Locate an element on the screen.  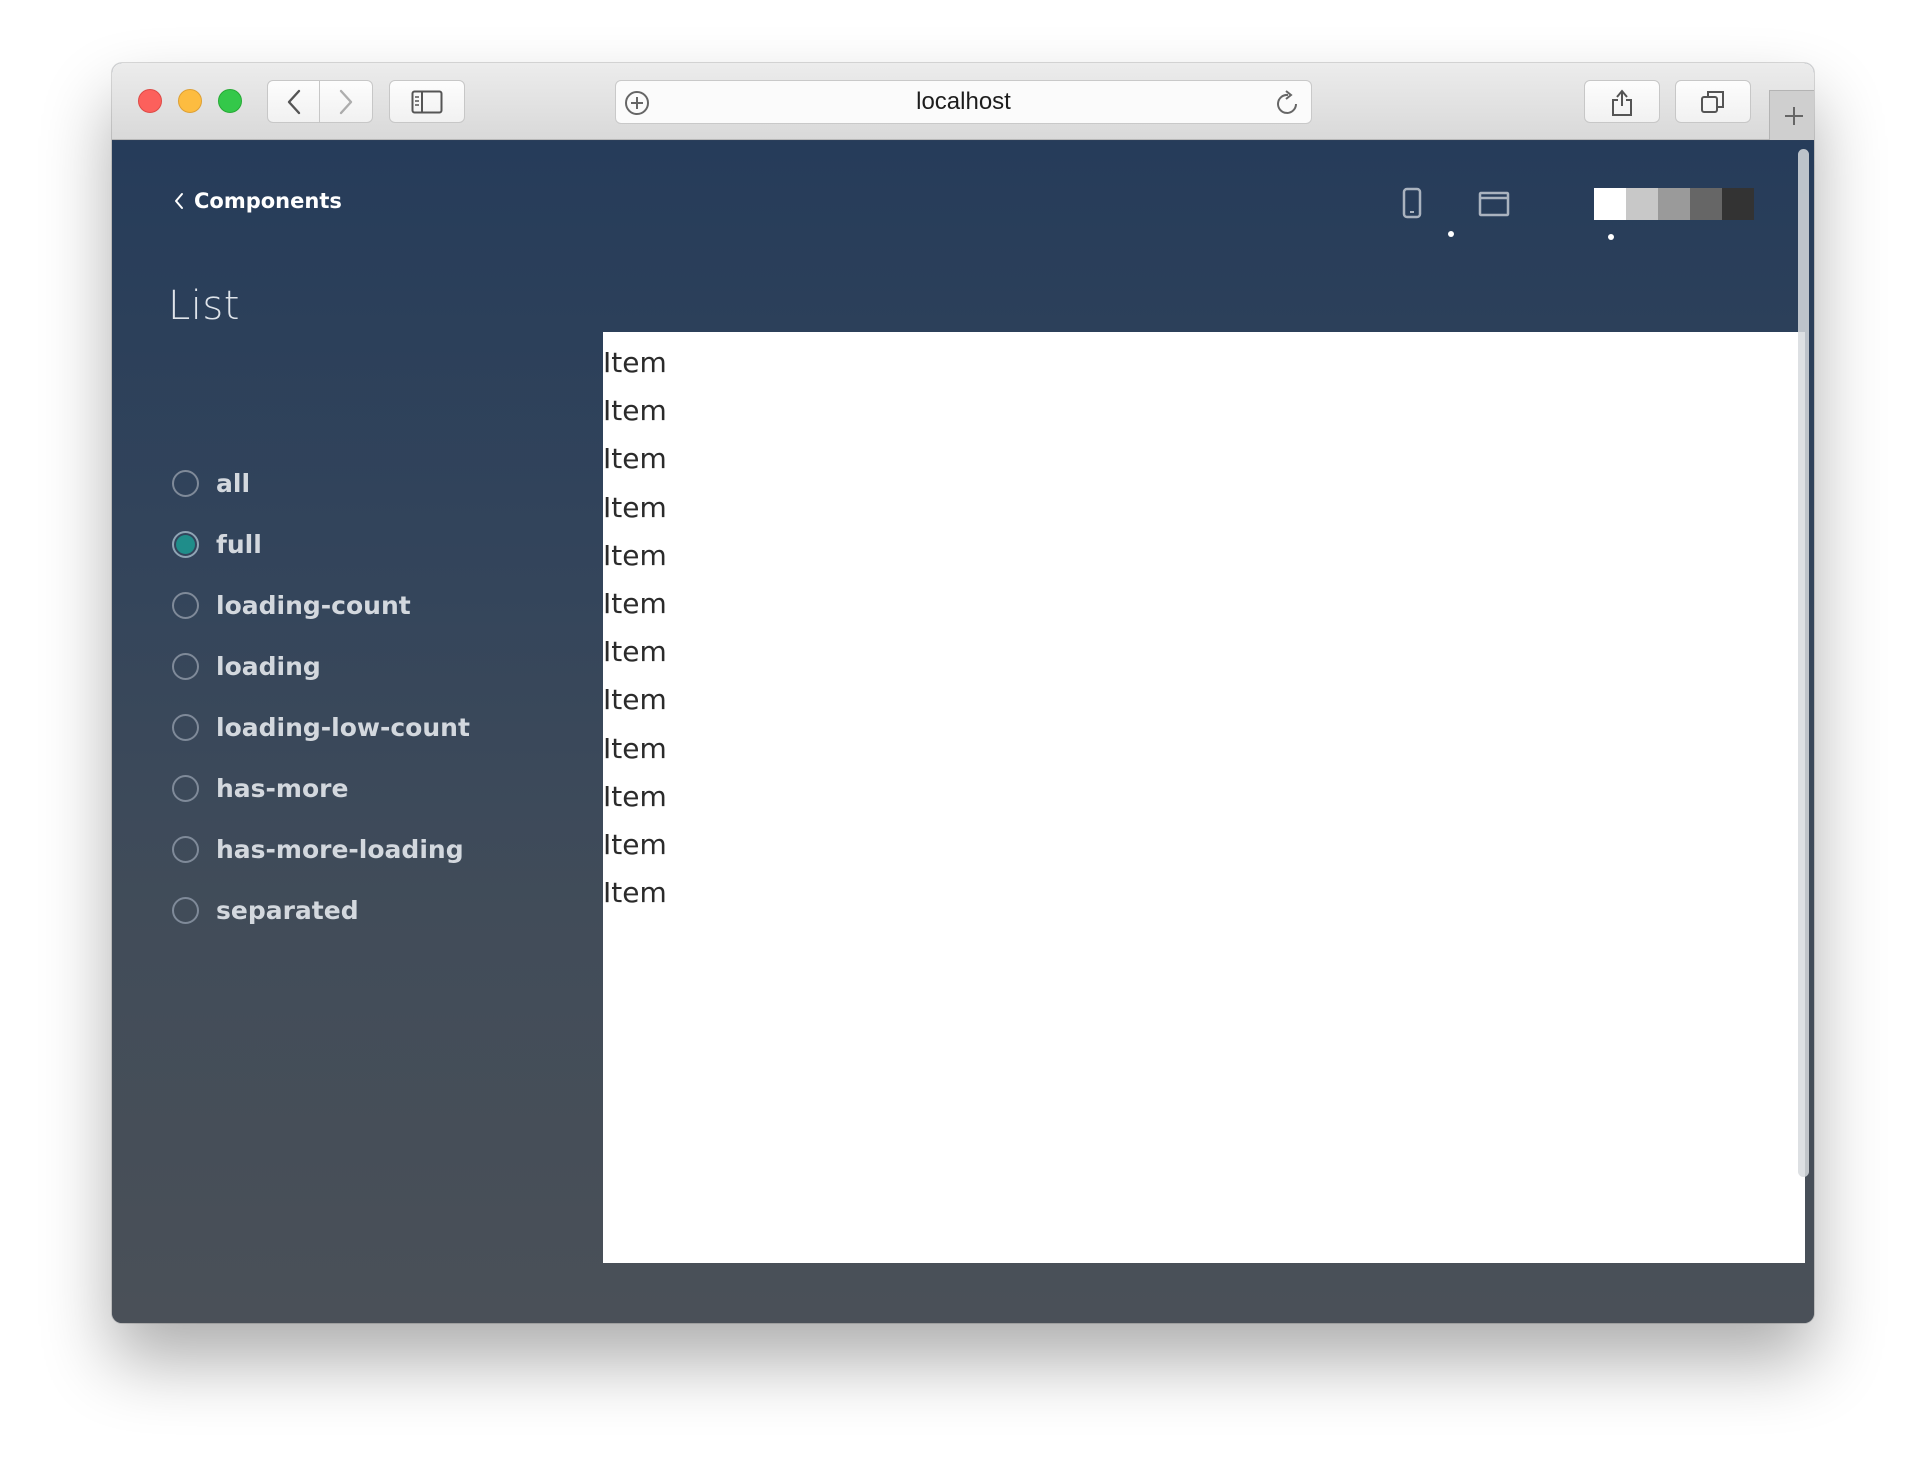
sidebar-icon is located at coordinates (427, 101).